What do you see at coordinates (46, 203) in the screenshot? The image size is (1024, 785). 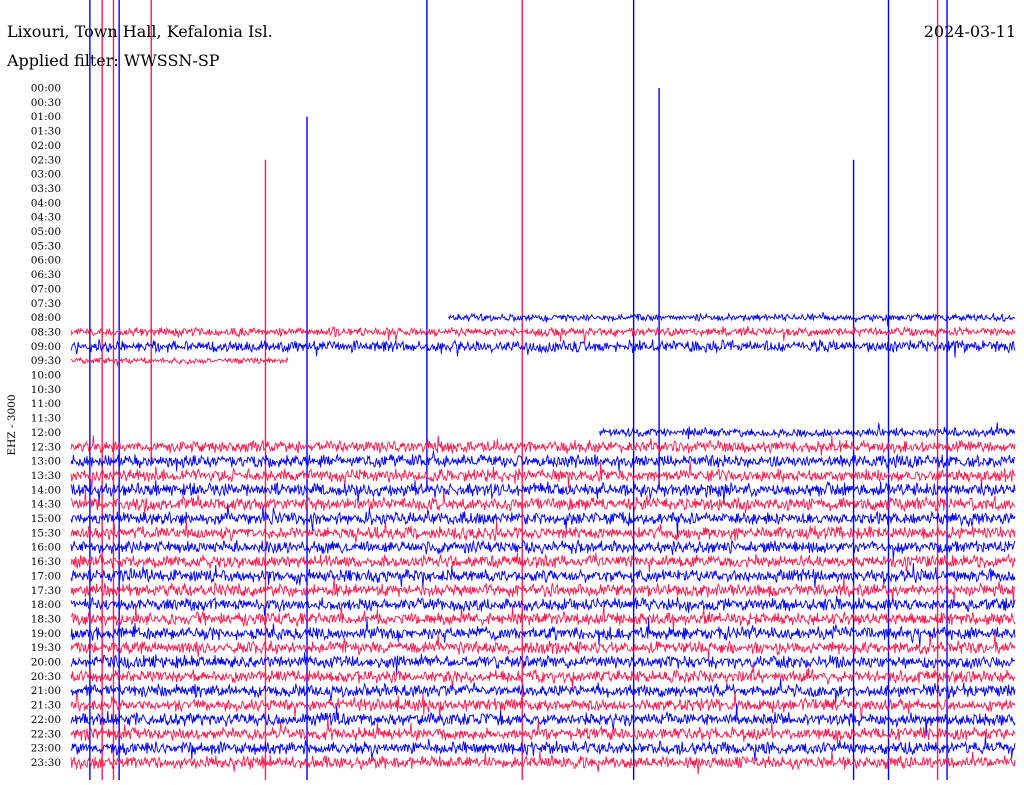 I see `hour-label: 04:00` at bounding box center [46, 203].